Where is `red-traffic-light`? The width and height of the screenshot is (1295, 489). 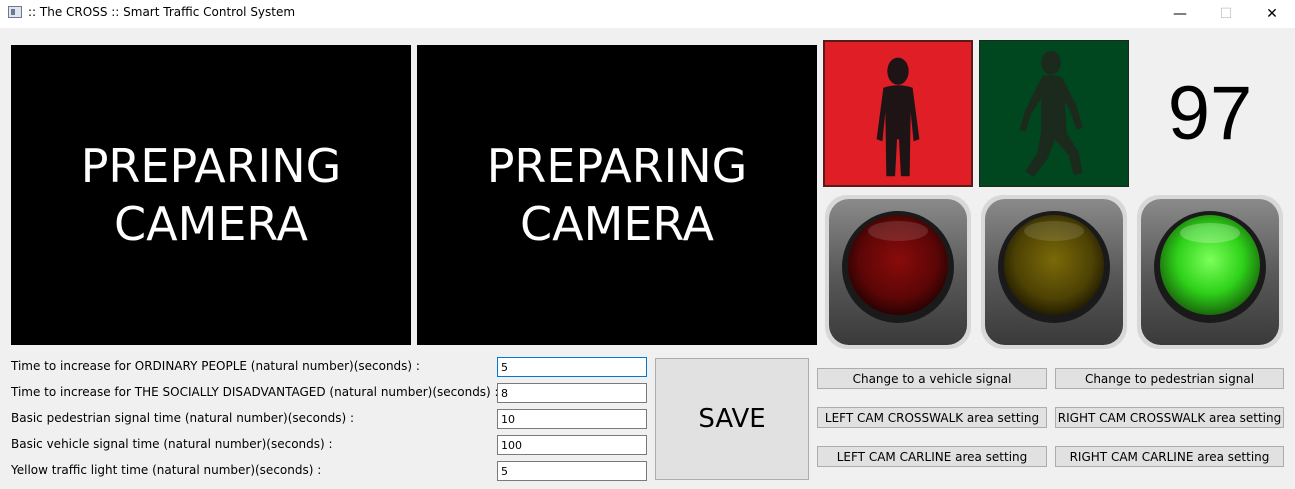
red-traffic-light is located at coordinates (898, 272).